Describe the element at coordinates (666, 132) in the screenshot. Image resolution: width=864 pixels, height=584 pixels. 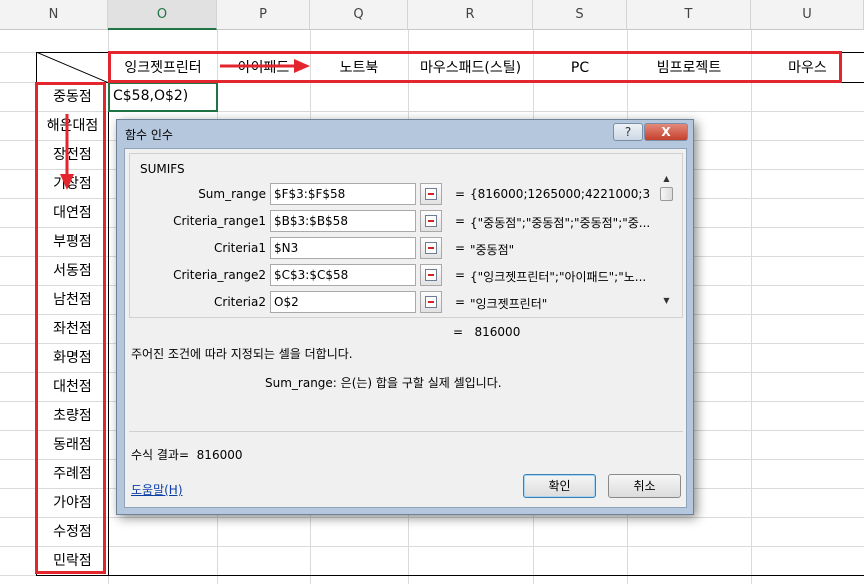
I see `close-button: X` at that location.